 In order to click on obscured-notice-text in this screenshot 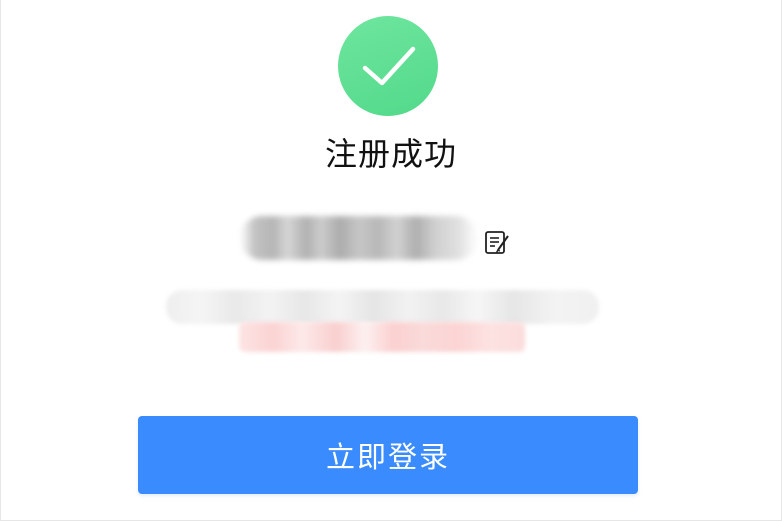, I will do `click(382, 307)`.